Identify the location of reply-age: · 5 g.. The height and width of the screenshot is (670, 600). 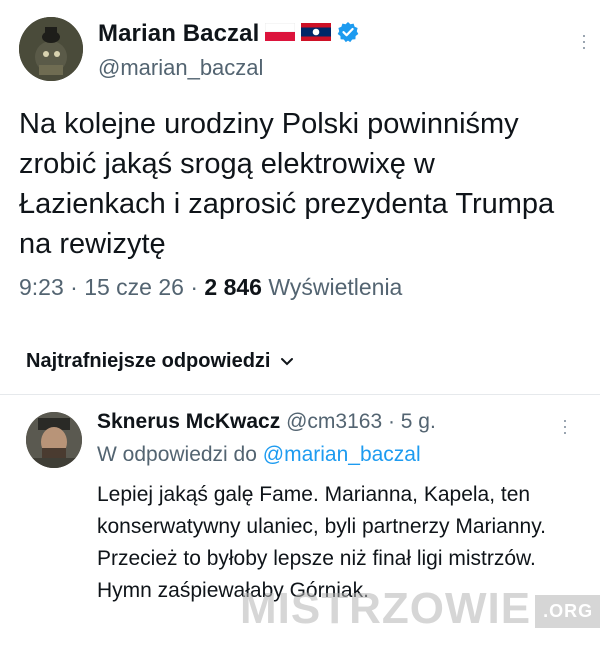
(412, 421).